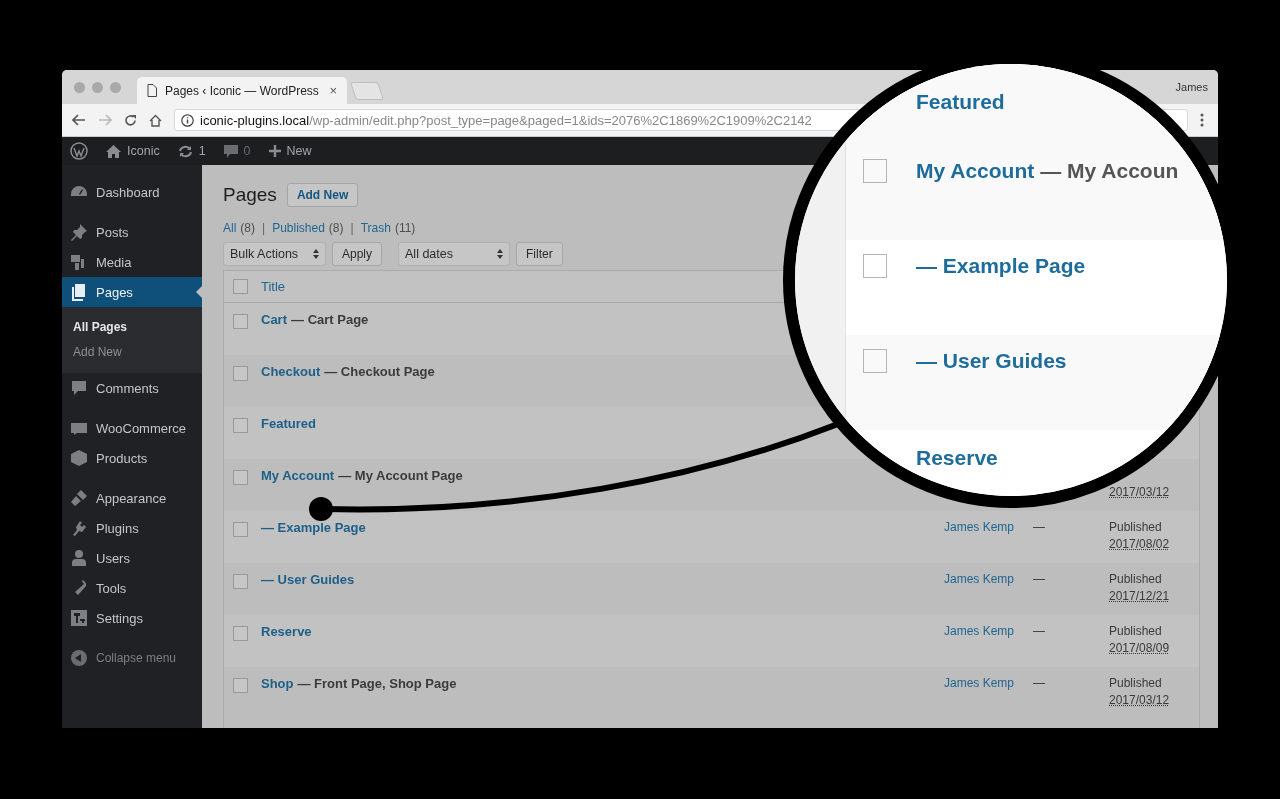 This screenshot has height=799, width=1280. I want to click on sidebar-item: Media, so click(132, 262).